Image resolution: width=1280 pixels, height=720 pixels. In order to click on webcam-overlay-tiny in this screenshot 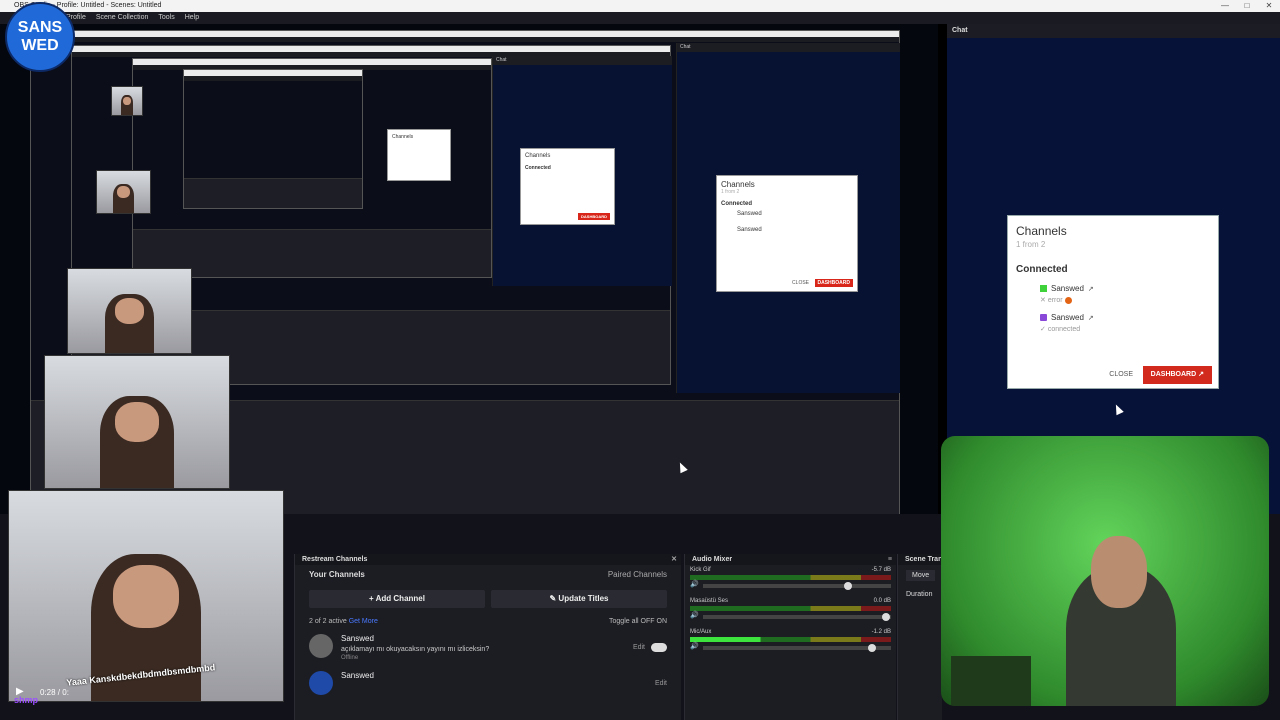, I will do `click(127, 101)`.